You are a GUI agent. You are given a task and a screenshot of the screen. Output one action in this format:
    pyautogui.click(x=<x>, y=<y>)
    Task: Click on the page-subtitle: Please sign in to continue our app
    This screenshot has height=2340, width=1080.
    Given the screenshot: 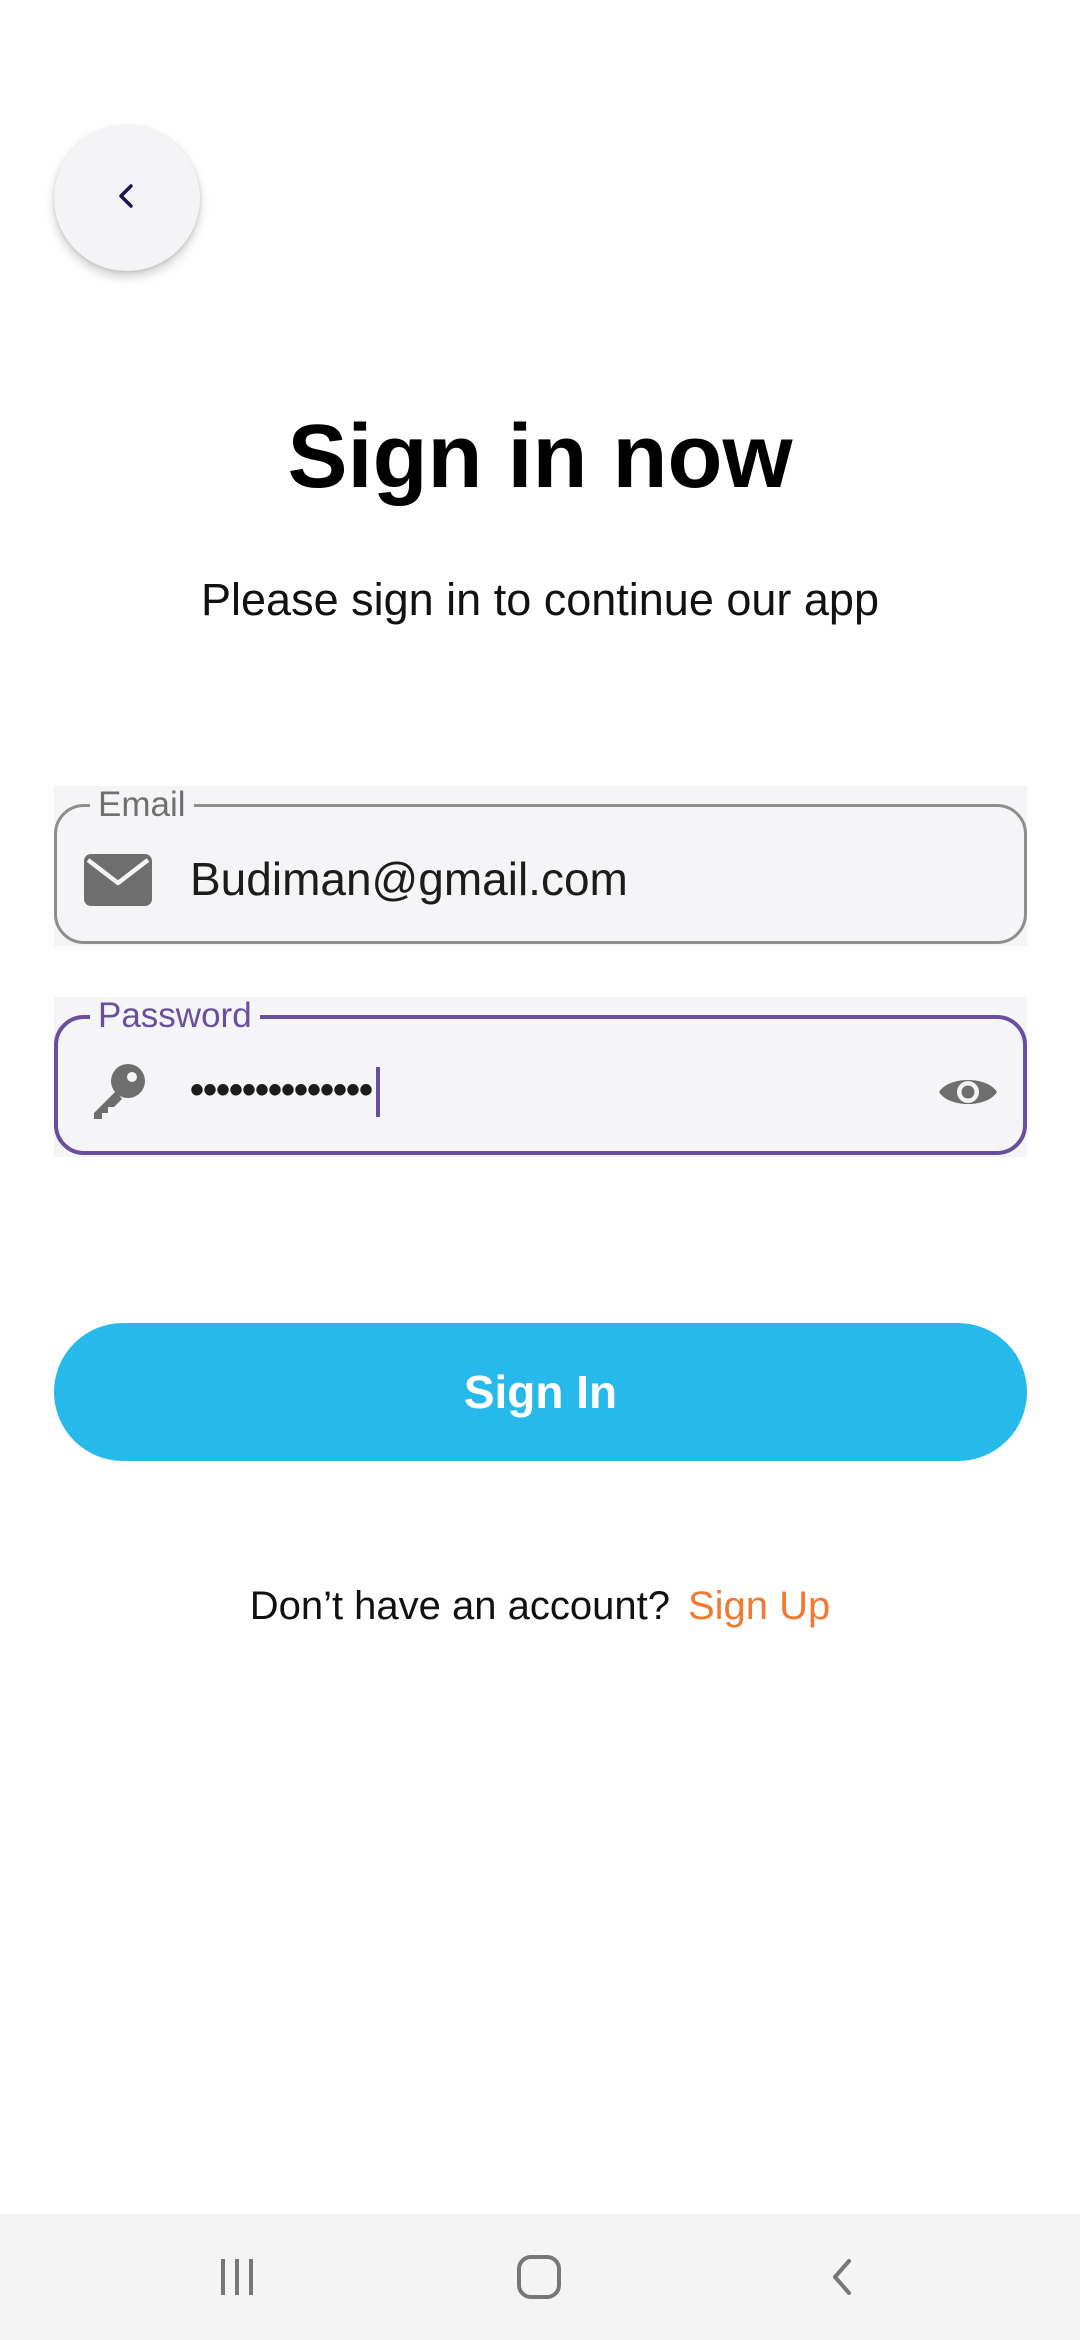 What is the action you would take?
    pyautogui.click(x=540, y=599)
    